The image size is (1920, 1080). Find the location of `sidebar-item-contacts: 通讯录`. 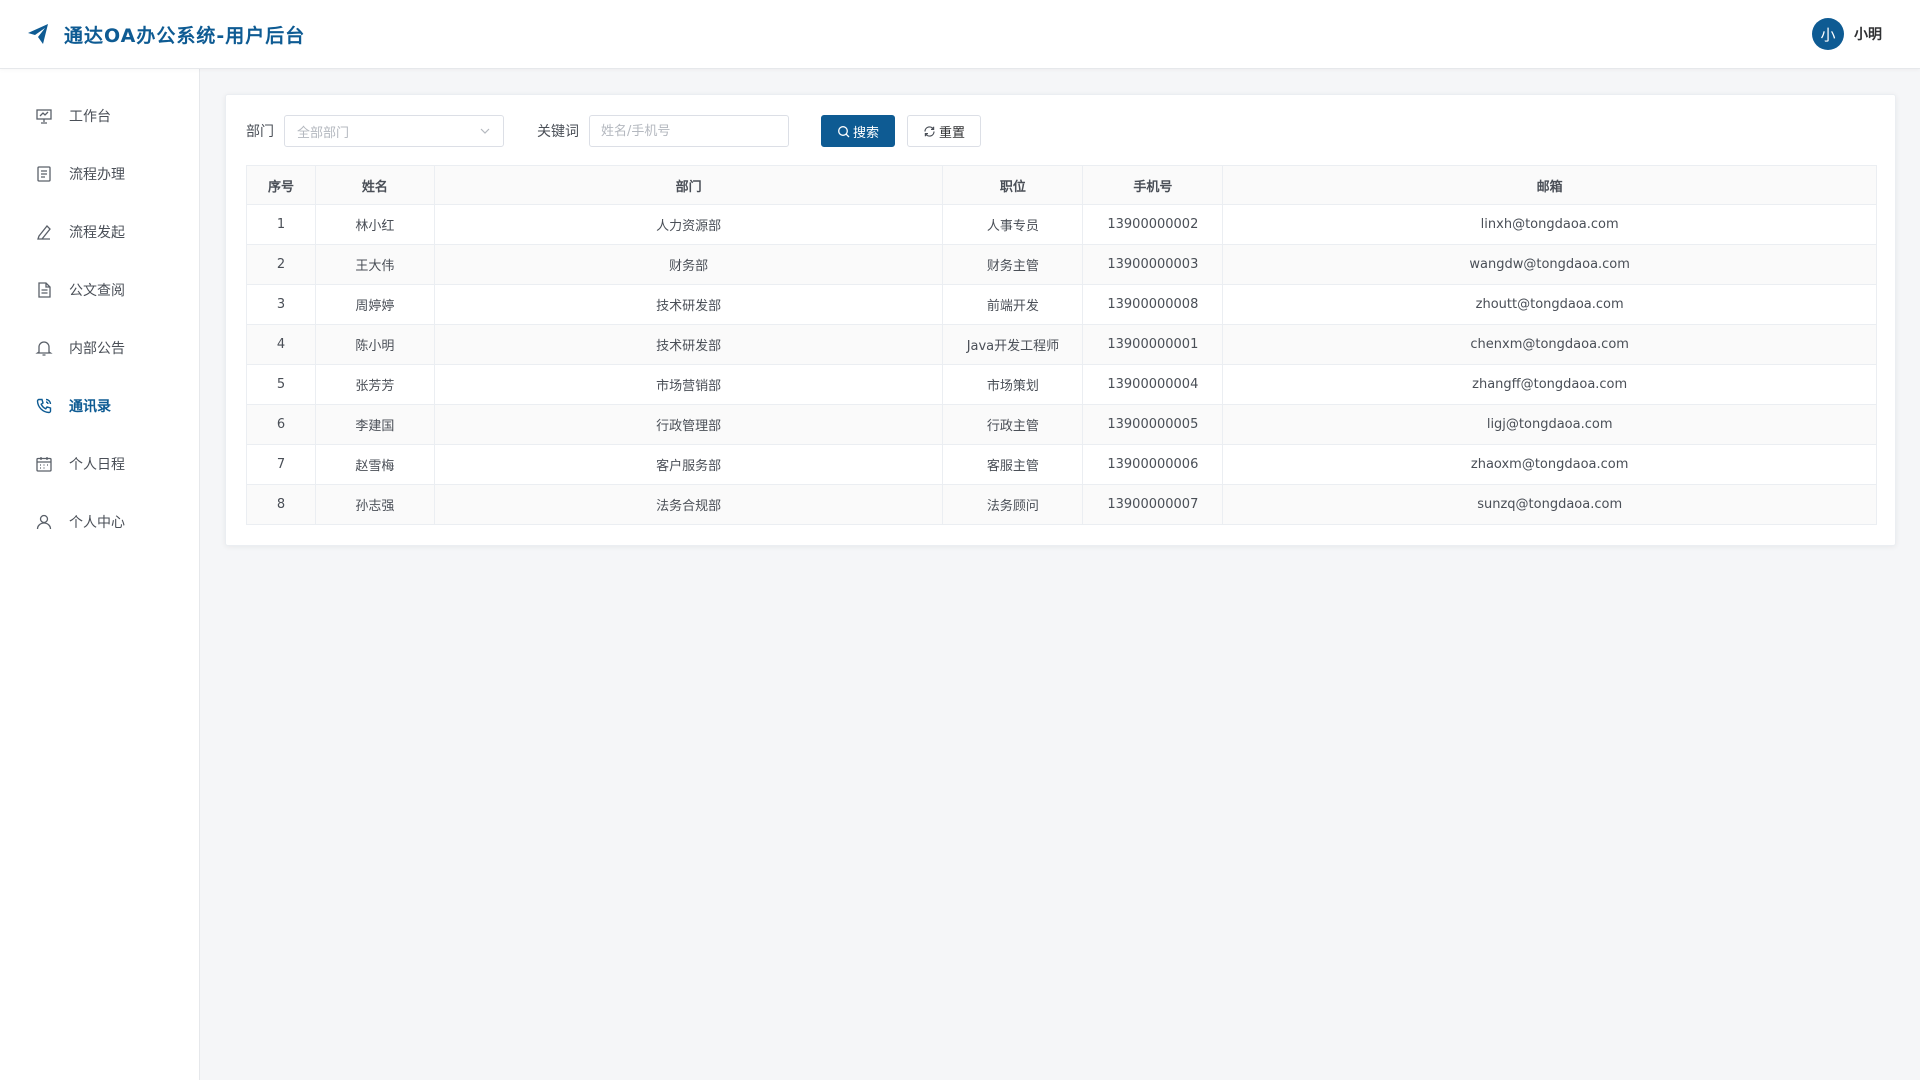

sidebar-item-contacts: 通讯录 is located at coordinates (99, 406).